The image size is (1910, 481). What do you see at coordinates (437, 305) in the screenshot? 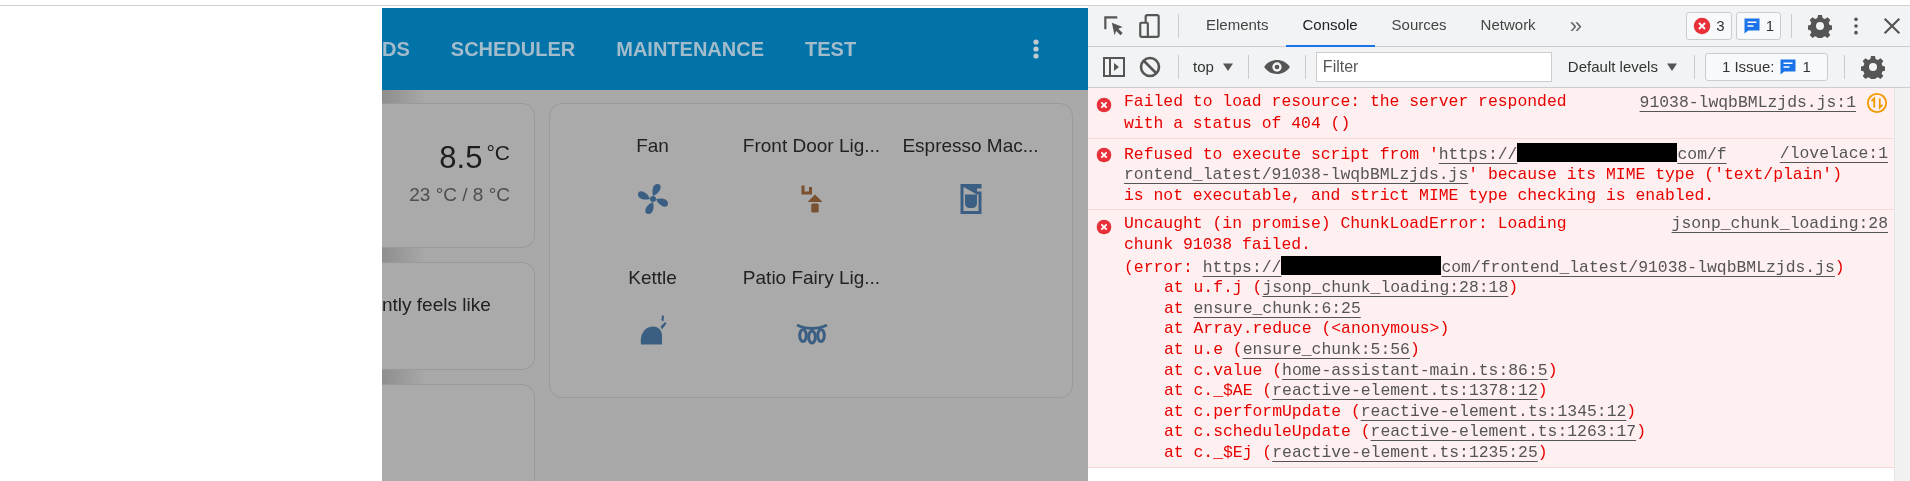
I see `forecast-text: ntly feels like` at bounding box center [437, 305].